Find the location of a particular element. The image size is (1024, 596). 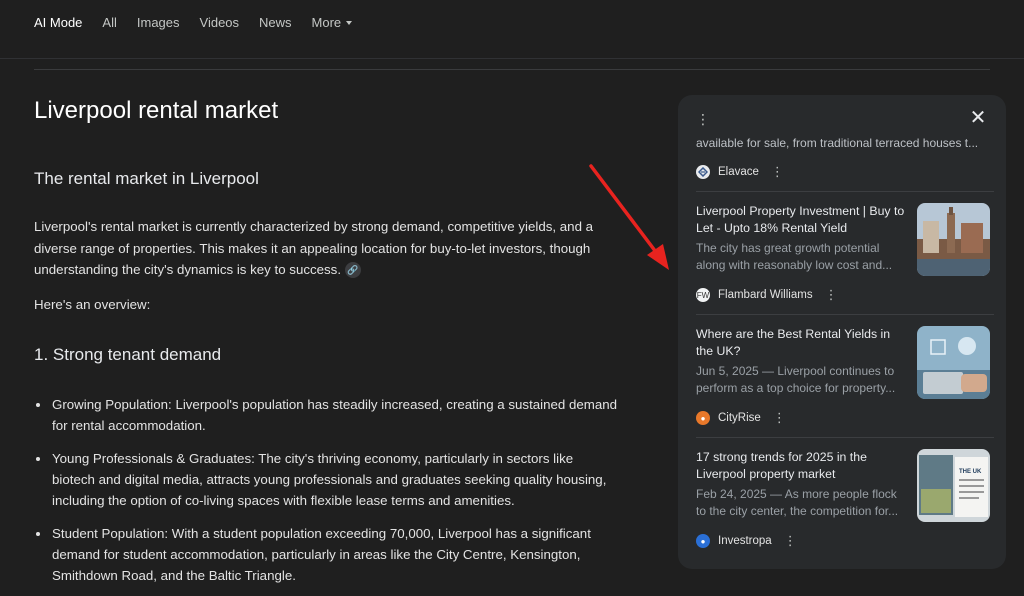

search-mode-tabs: AI Mode All Images Videos News More is located at coordinates (203, 23).